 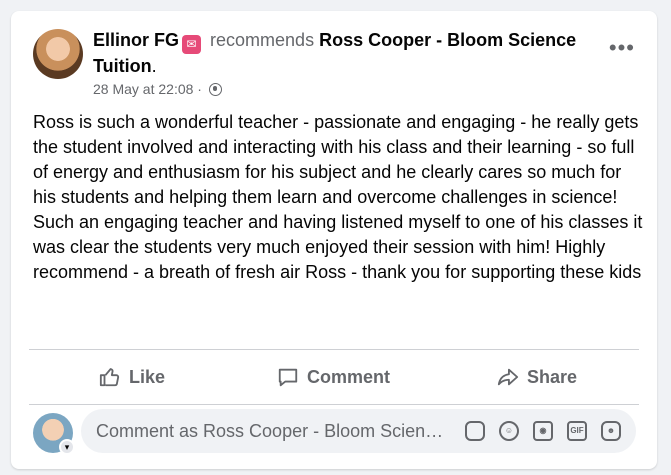 What do you see at coordinates (611, 431) in the screenshot?
I see `sticker-icon: ☻` at bounding box center [611, 431].